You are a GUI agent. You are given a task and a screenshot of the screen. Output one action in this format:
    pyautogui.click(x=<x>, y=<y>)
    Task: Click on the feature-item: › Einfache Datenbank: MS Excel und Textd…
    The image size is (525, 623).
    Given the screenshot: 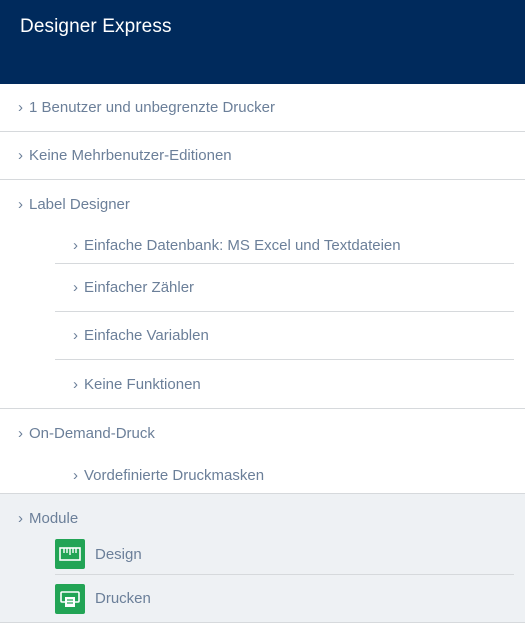 What is the action you would take?
    pyautogui.click(x=284, y=246)
    